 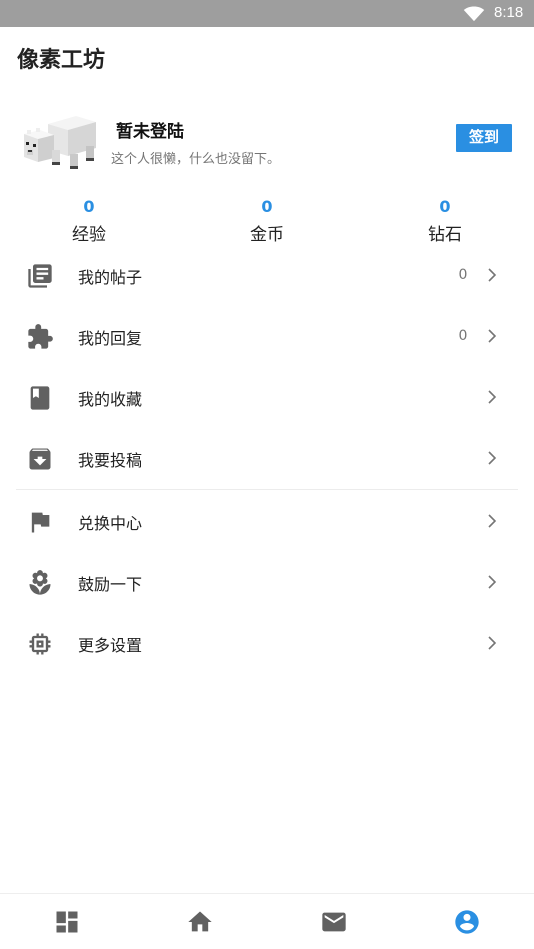 I want to click on dashboard-icon, so click(x=67, y=922).